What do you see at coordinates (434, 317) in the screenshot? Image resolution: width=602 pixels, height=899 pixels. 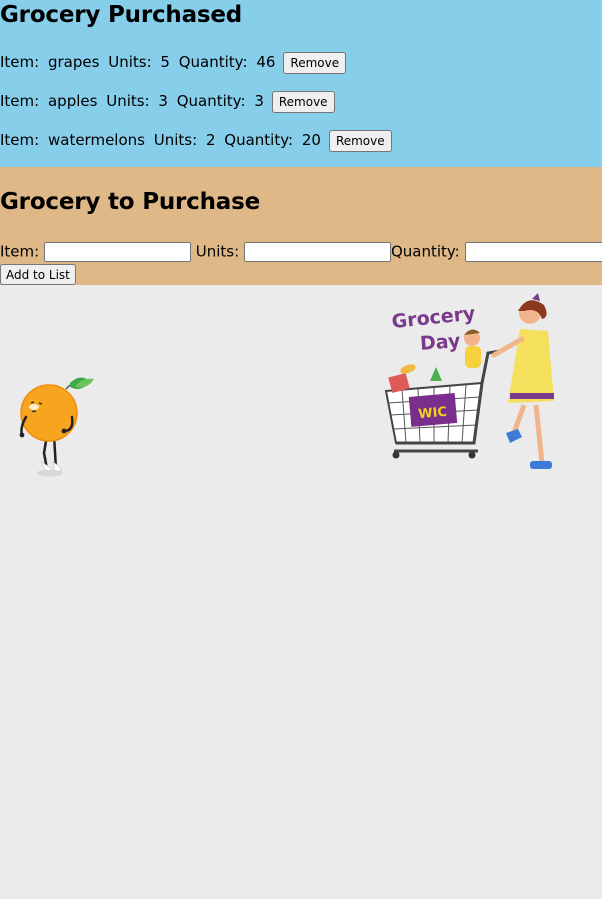 I see `svg-text: Grocery` at bounding box center [434, 317].